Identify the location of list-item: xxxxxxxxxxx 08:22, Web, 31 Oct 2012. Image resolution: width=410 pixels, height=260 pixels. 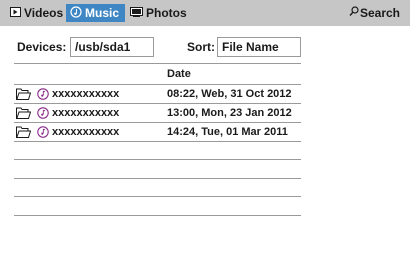
(158, 94).